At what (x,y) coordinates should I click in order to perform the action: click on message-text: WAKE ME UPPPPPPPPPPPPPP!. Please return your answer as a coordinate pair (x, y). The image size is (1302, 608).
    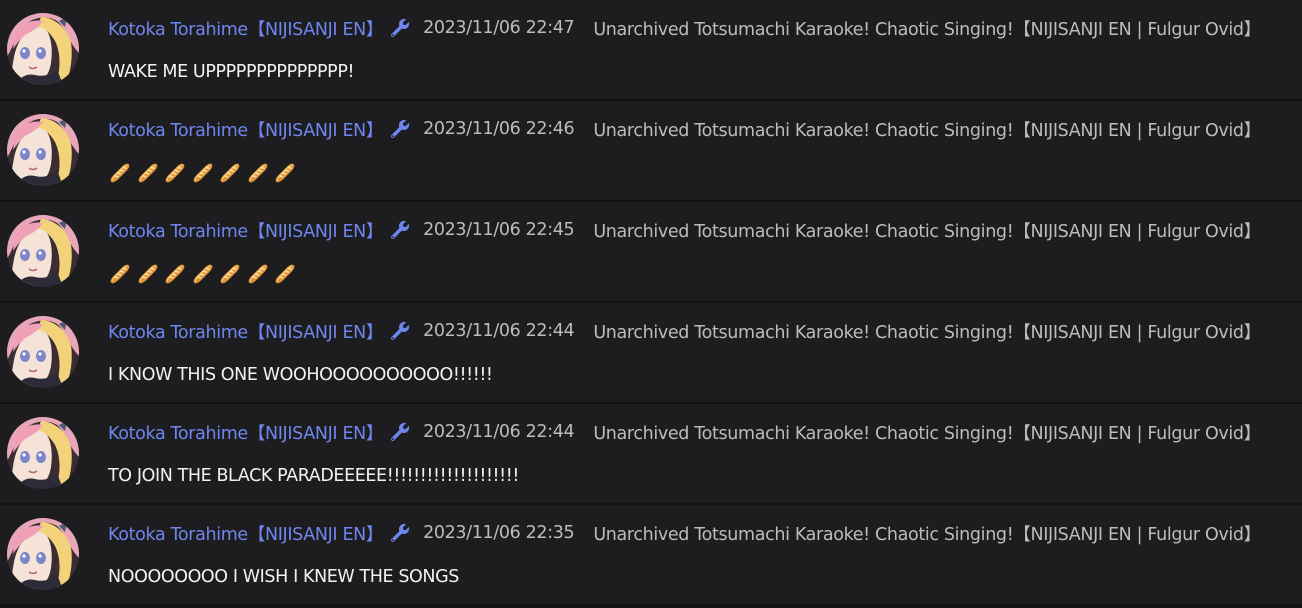
    Looking at the image, I should click on (231, 72).